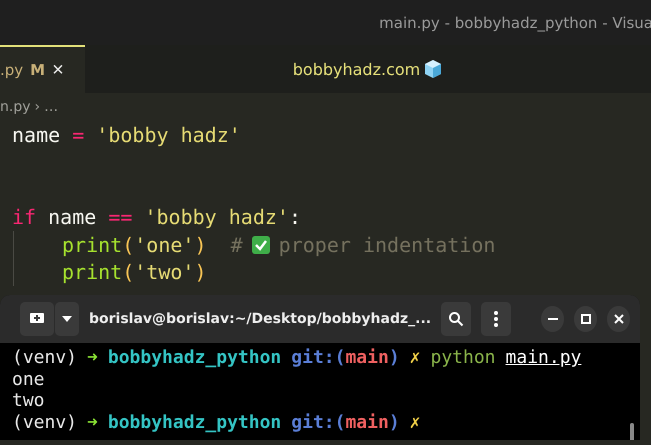  I want to click on terminal-command: python, so click(463, 357).